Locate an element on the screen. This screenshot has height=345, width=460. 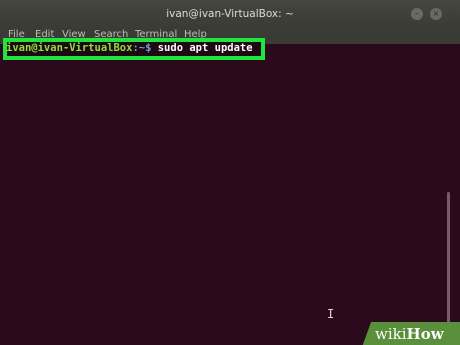
scrollbar-thumb is located at coordinates (448, 262).